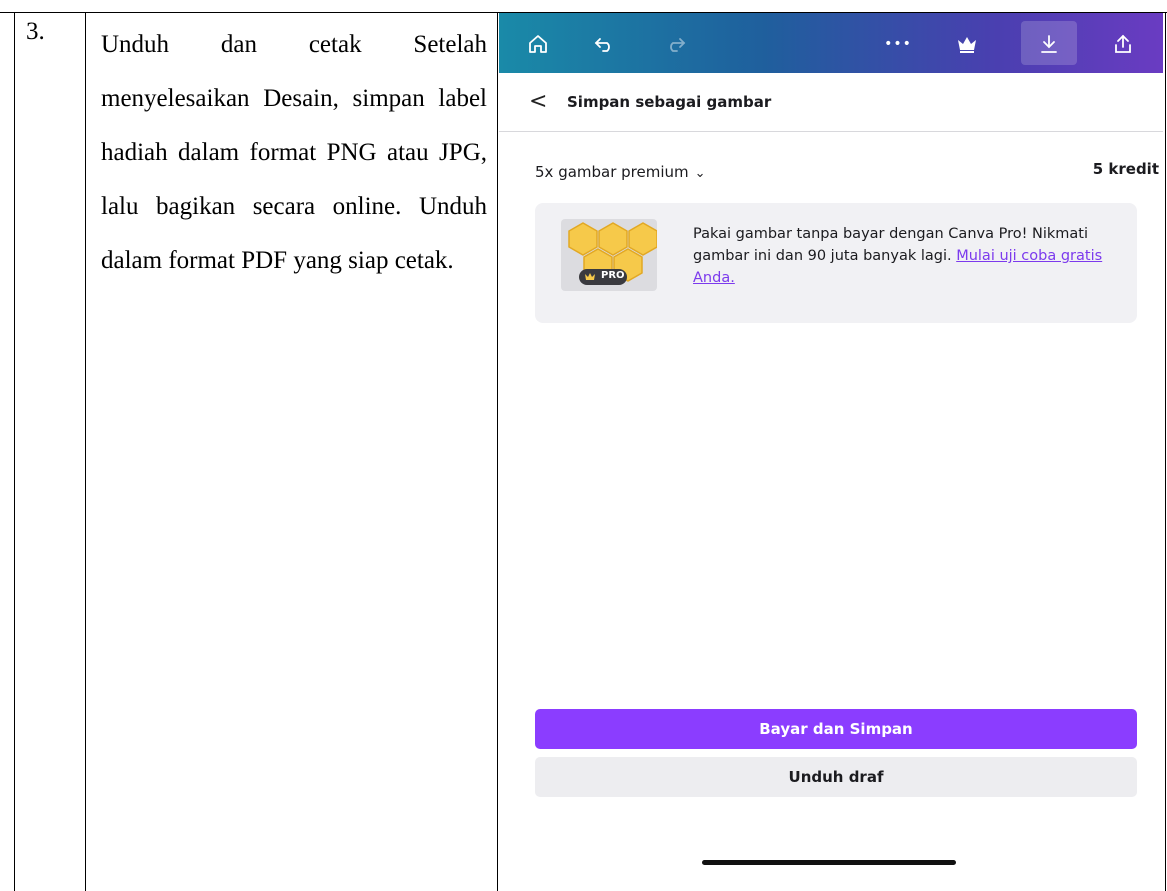 This screenshot has height=891, width=1167. Describe the element at coordinates (1125, 169) in the screenshot. I see `credits-count: 5 kredit` at that location.